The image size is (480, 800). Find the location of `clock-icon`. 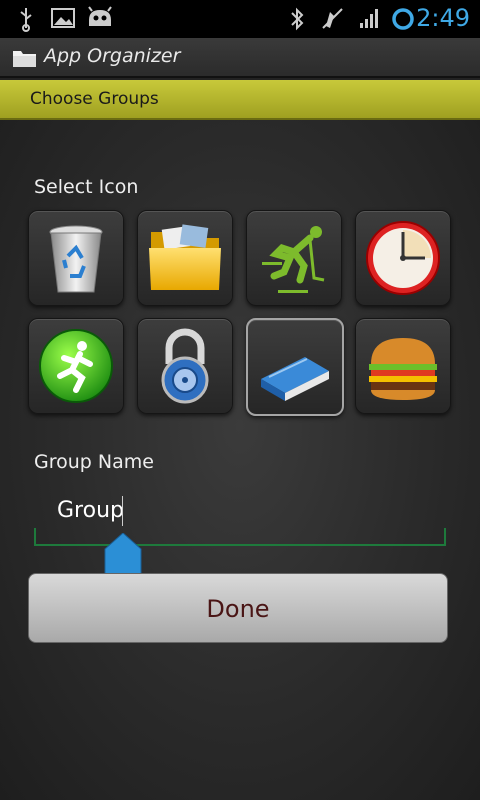

clock-icon is located at coordinates (403, 258).